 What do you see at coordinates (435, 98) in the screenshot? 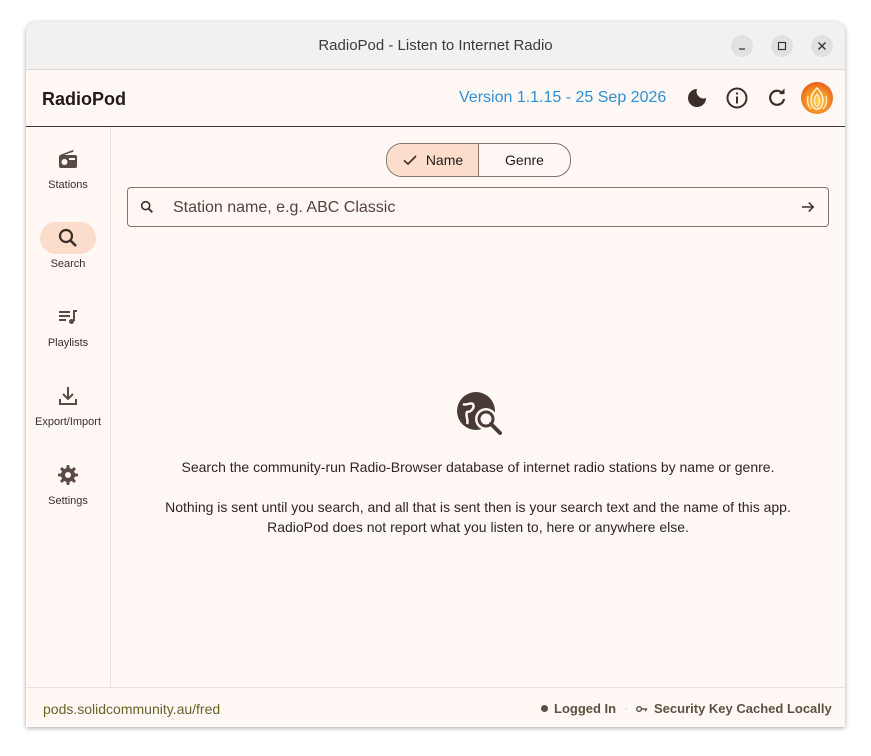
I see `app-bar: RadioPod Version 1.1.15 - 25 Sep 2026` at bounding box center [435, 98].